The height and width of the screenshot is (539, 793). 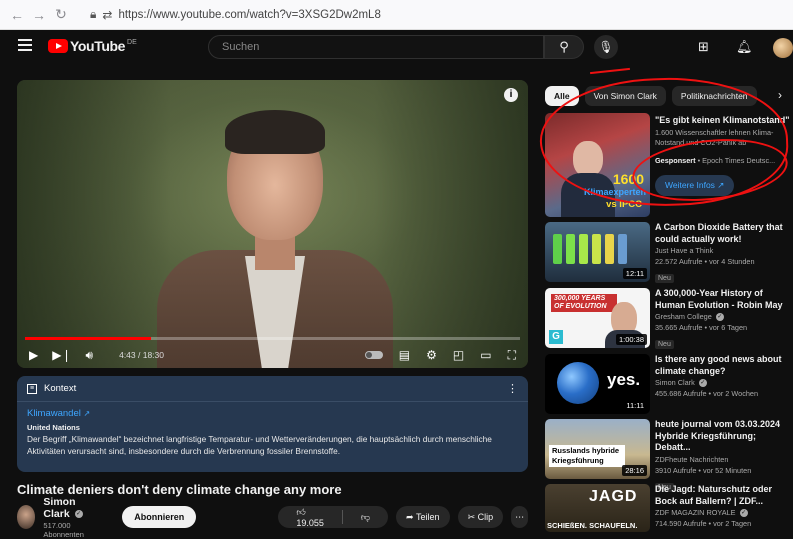 What do you see at coordinates (17, 15) in the screenshot?
I see `back-arrow-icon: ←` at bounding box center [17, 15].